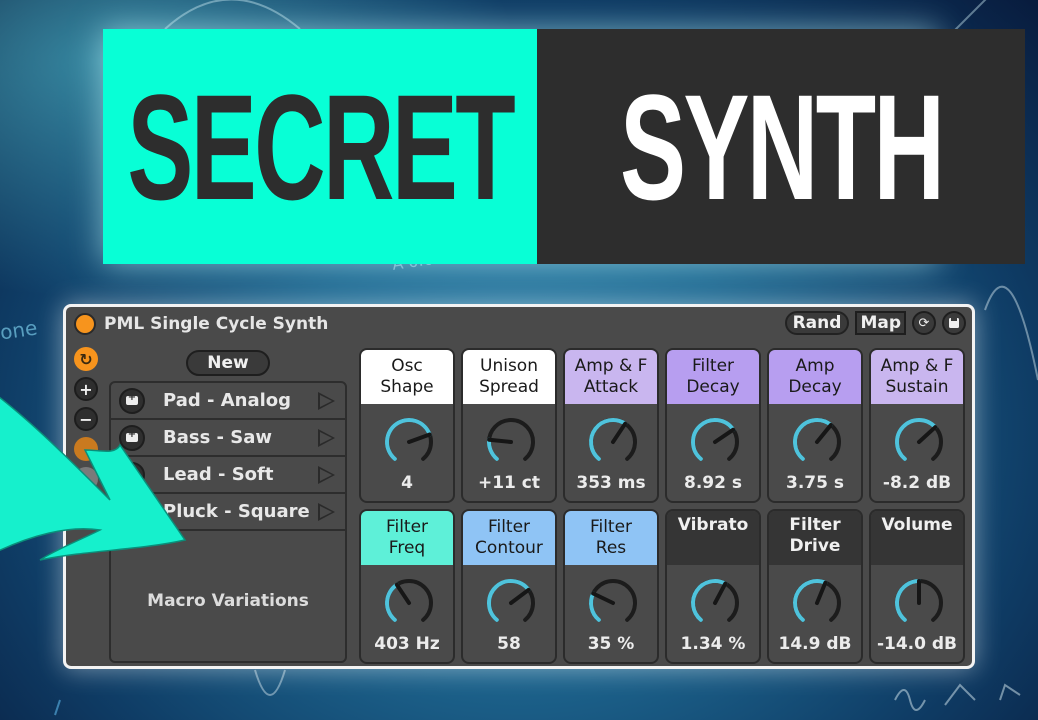 This screenshot has height=720, width=1038. I want to click on macro-value: 1.34 %, so click(713, 644).